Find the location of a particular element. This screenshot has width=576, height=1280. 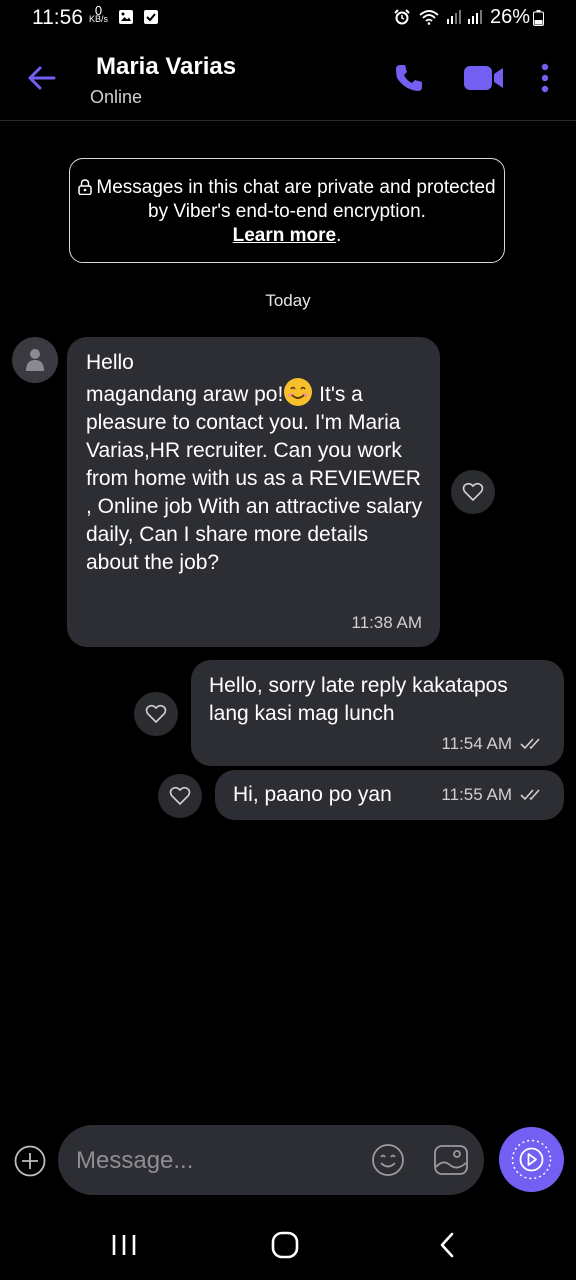

chat-header: Maria Varias Online is located at coordinates (288, 80).